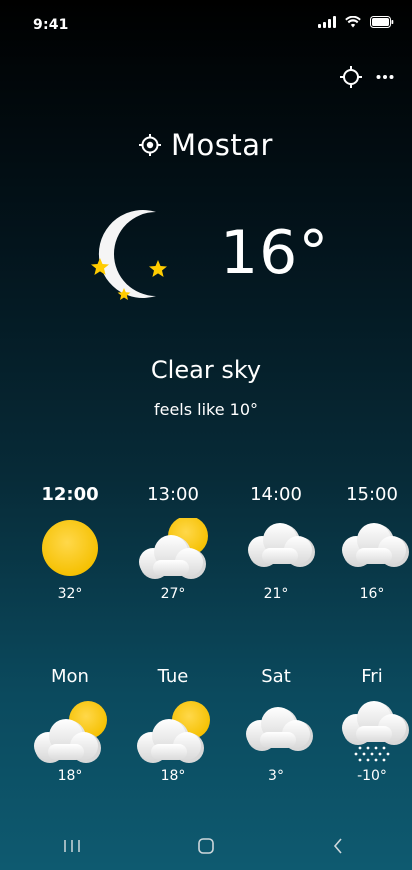 Image resolution: width=412 pixels, height=870 pixels. I want to click on hourly-item: 12:00 32°, so click(70, 543).